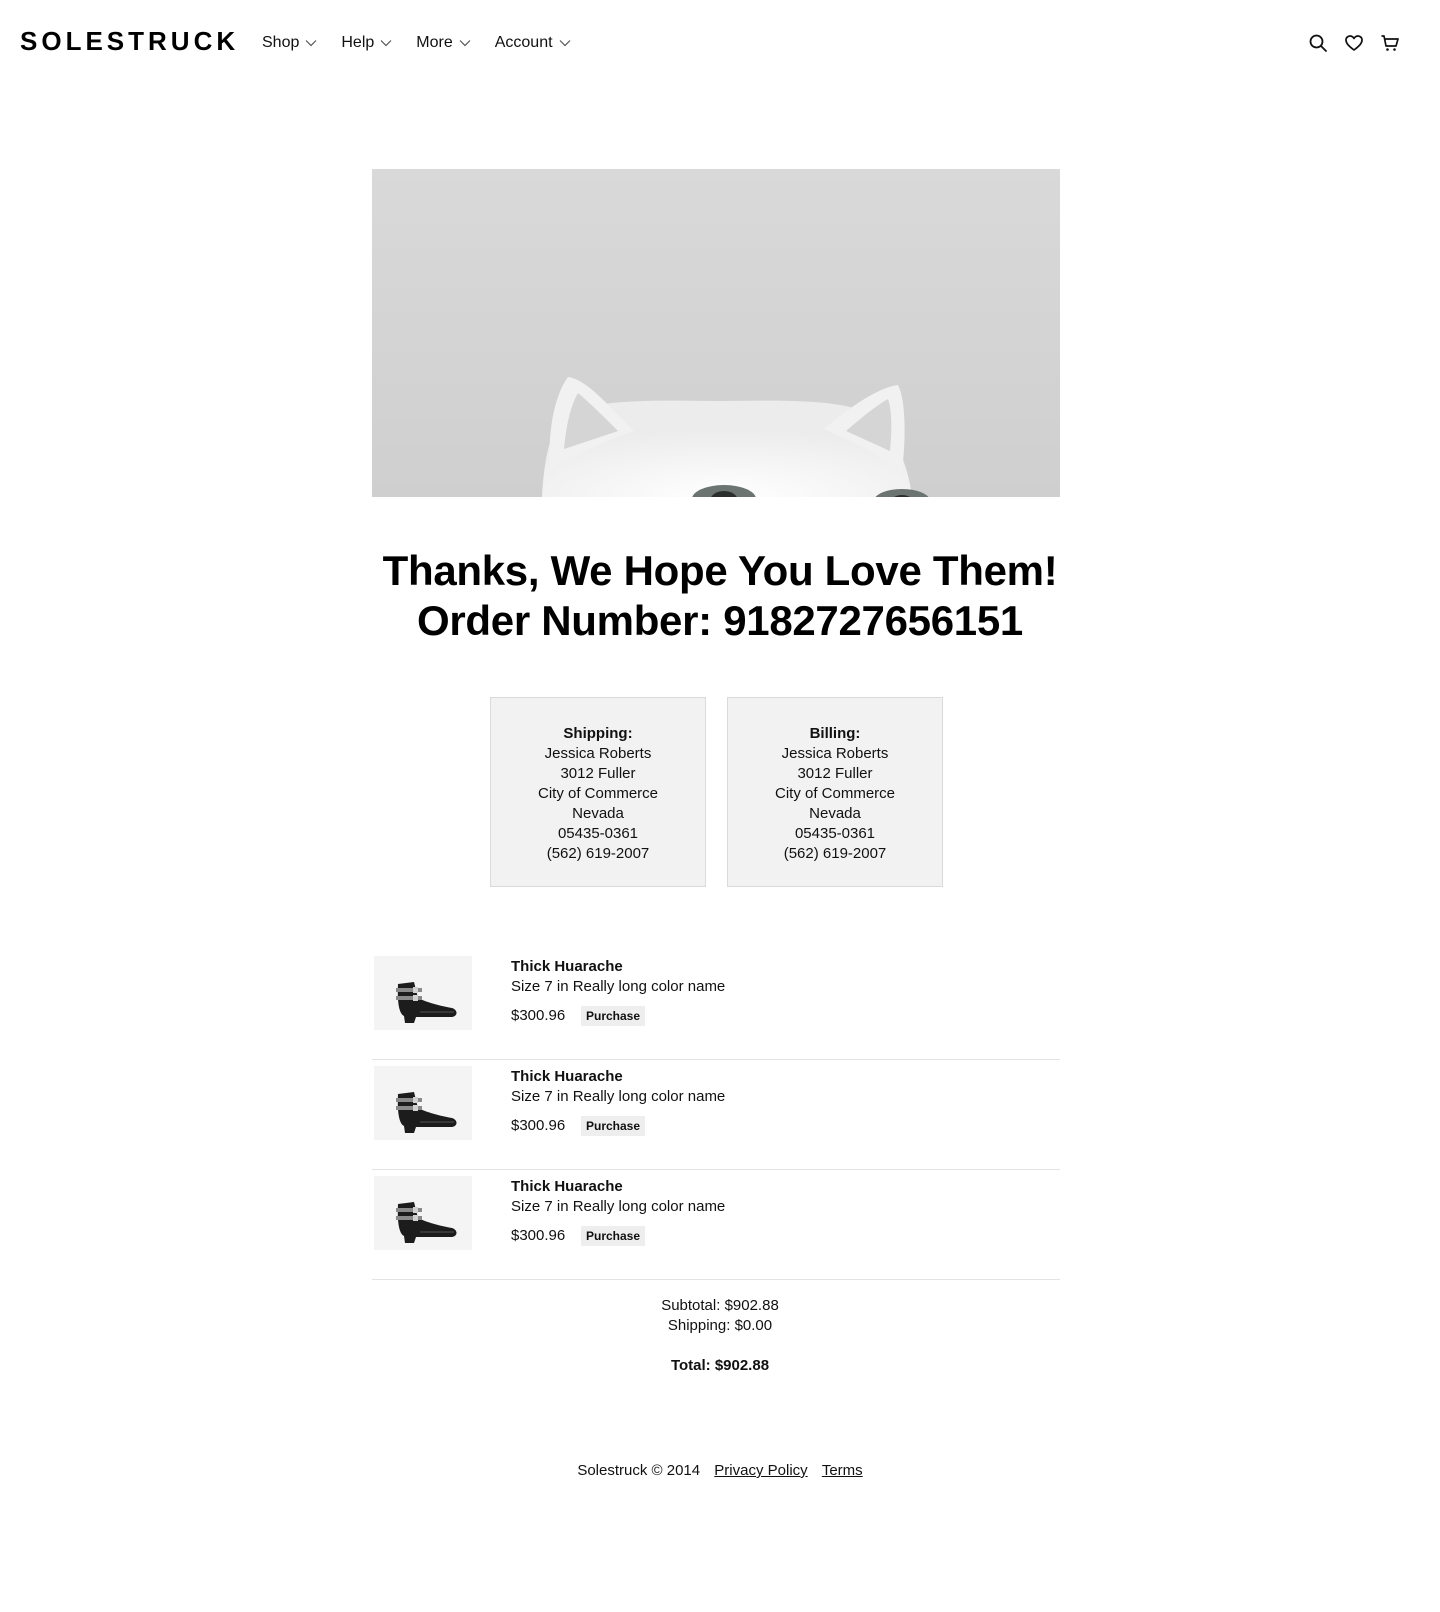 The width and height of the screenshot is (1440, 1612). I want to click on billing-title: Billing:, so click(835, 733).